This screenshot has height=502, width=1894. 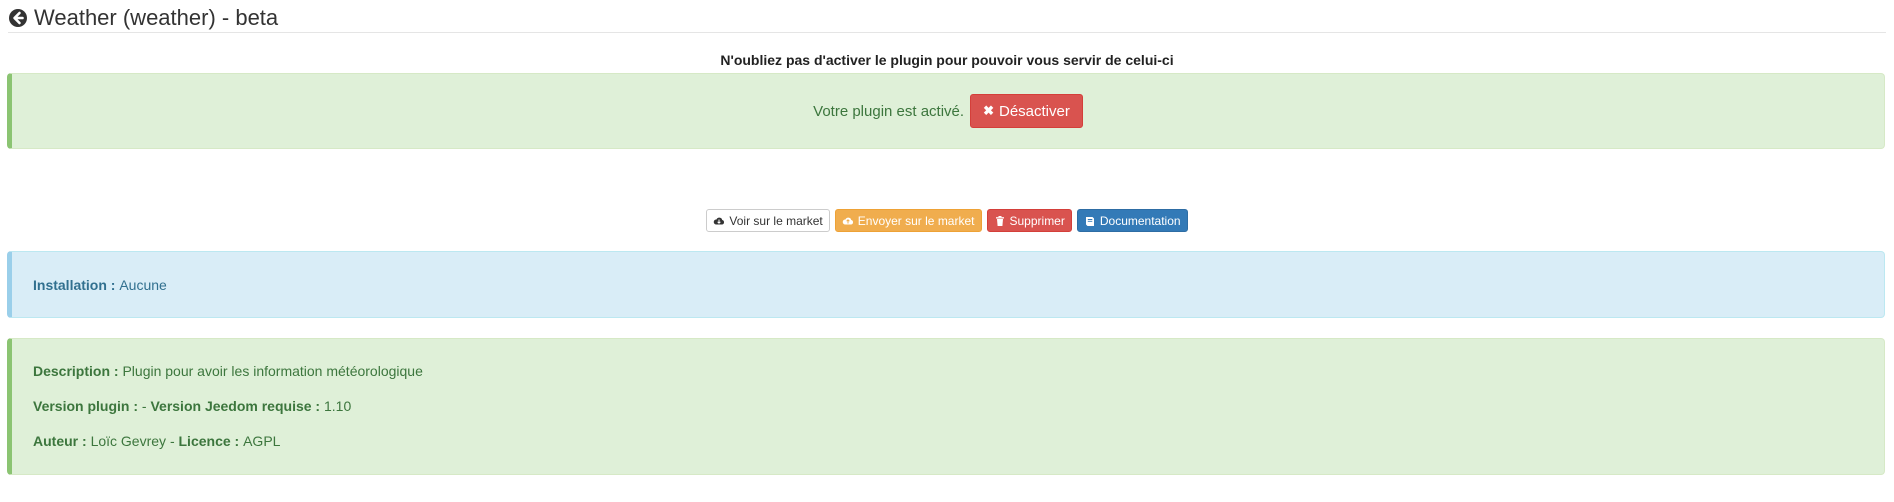 I want to click on send-market-button: Envoyer sur le market, so click(x=908, y=220).